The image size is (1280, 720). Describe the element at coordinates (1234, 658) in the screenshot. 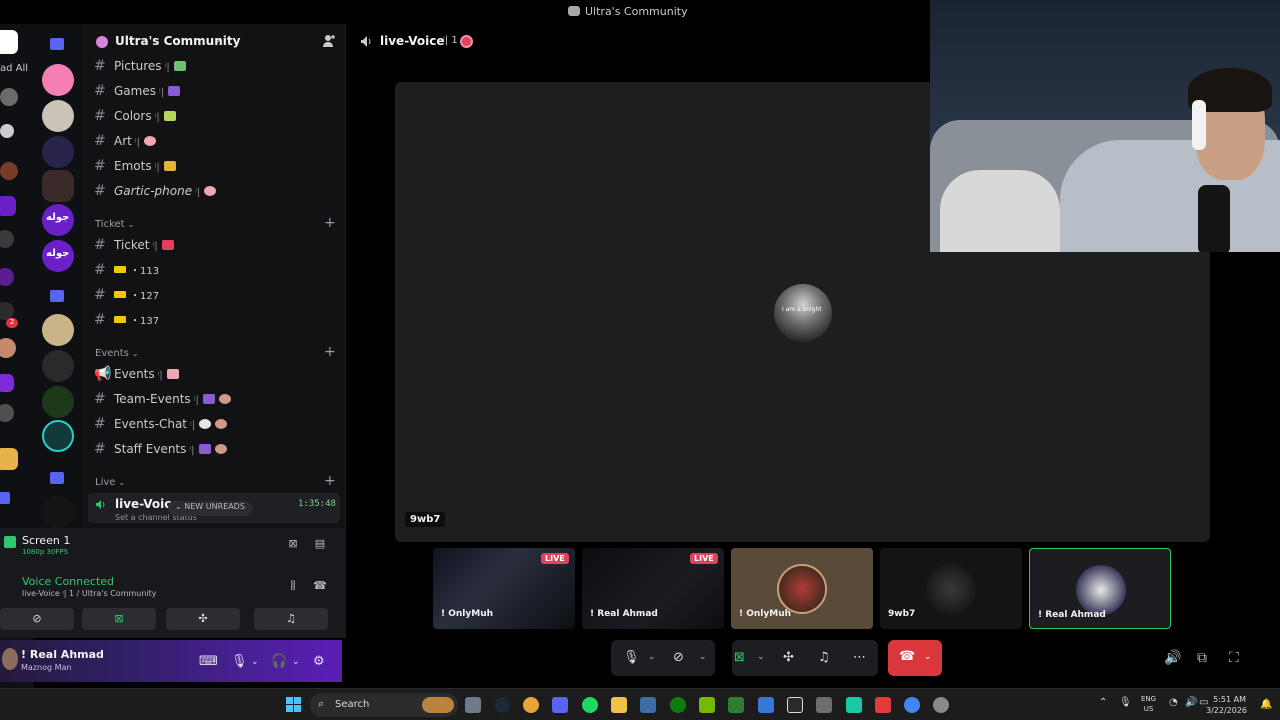

I see `fullscreen-icon: ⛶` at that location.